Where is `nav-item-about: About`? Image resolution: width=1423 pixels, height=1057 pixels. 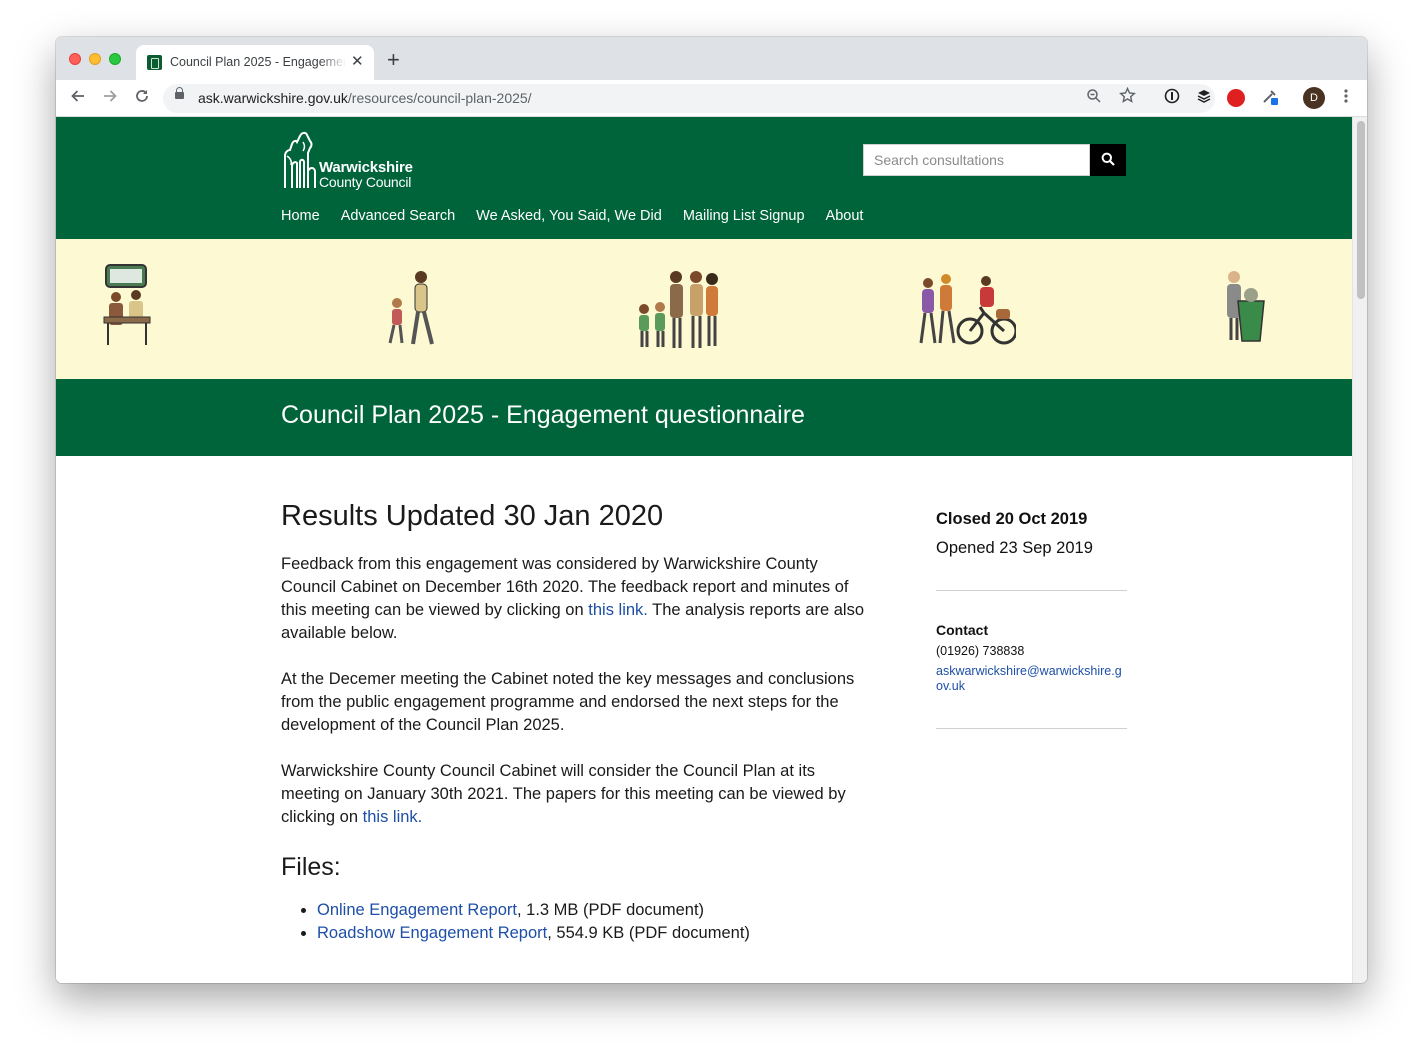
nav-item-about: About is located at coordinates (845, 216).